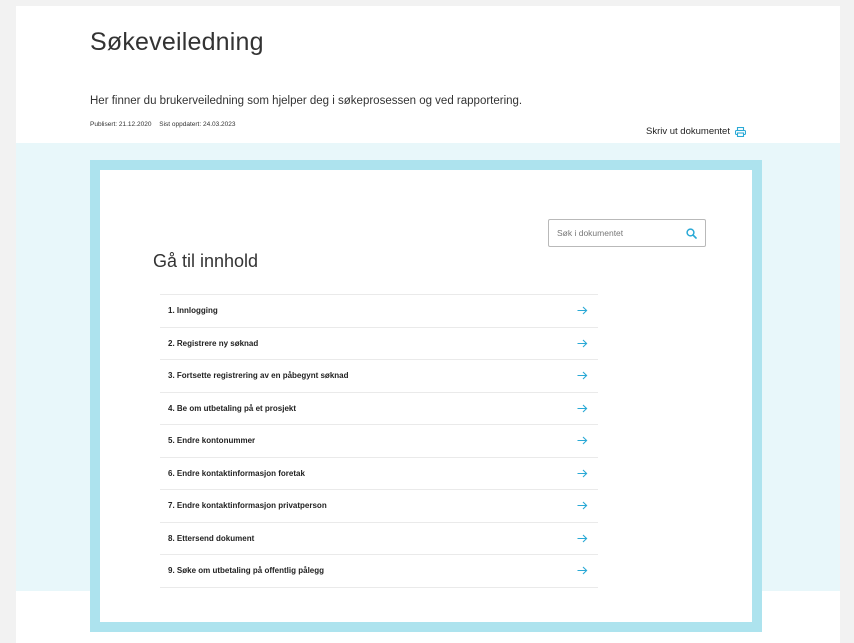 This screenshot has width=854, height=643. What do you see at coordinates (197, 124) in the screenshot?
I see `updated-date: Sist oppdatert: 24.03.2023` at bounding box center [197, 124].